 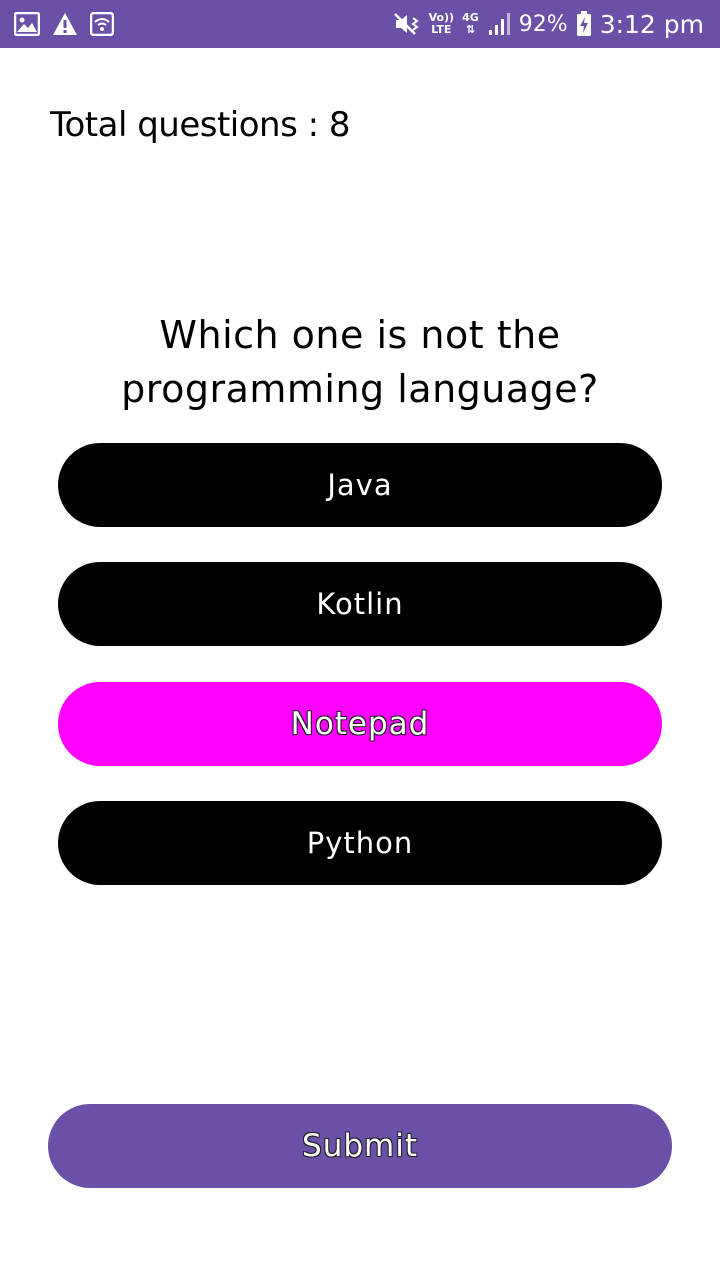 What do you see at coordinates (407, 24) in the screenshot?
I see `mute-vibrate-icon` at bounding box center [407, 24].